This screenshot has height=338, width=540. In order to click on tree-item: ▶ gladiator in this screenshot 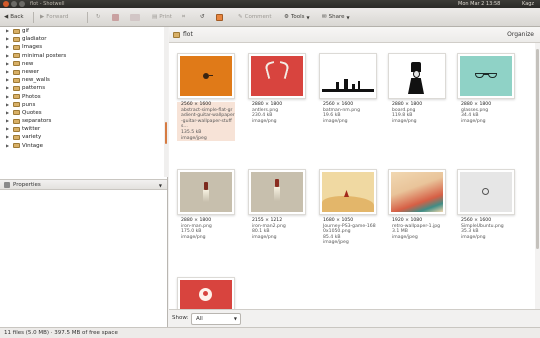, I will do `click(84, 39)`.